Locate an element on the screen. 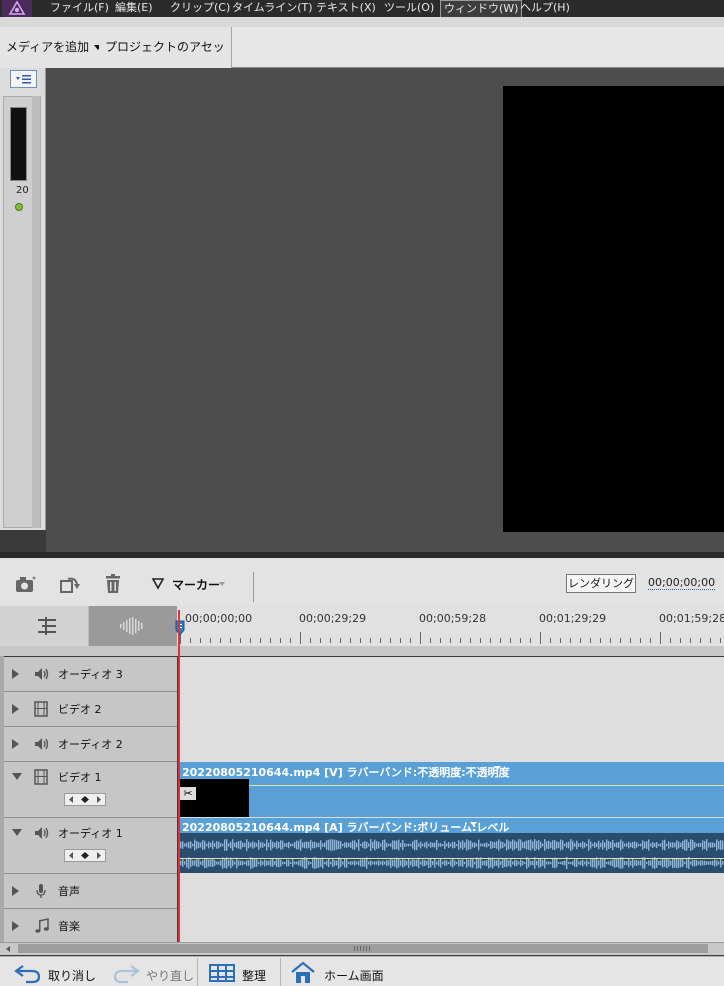  redo-icon is located at coordinates (126, 973).